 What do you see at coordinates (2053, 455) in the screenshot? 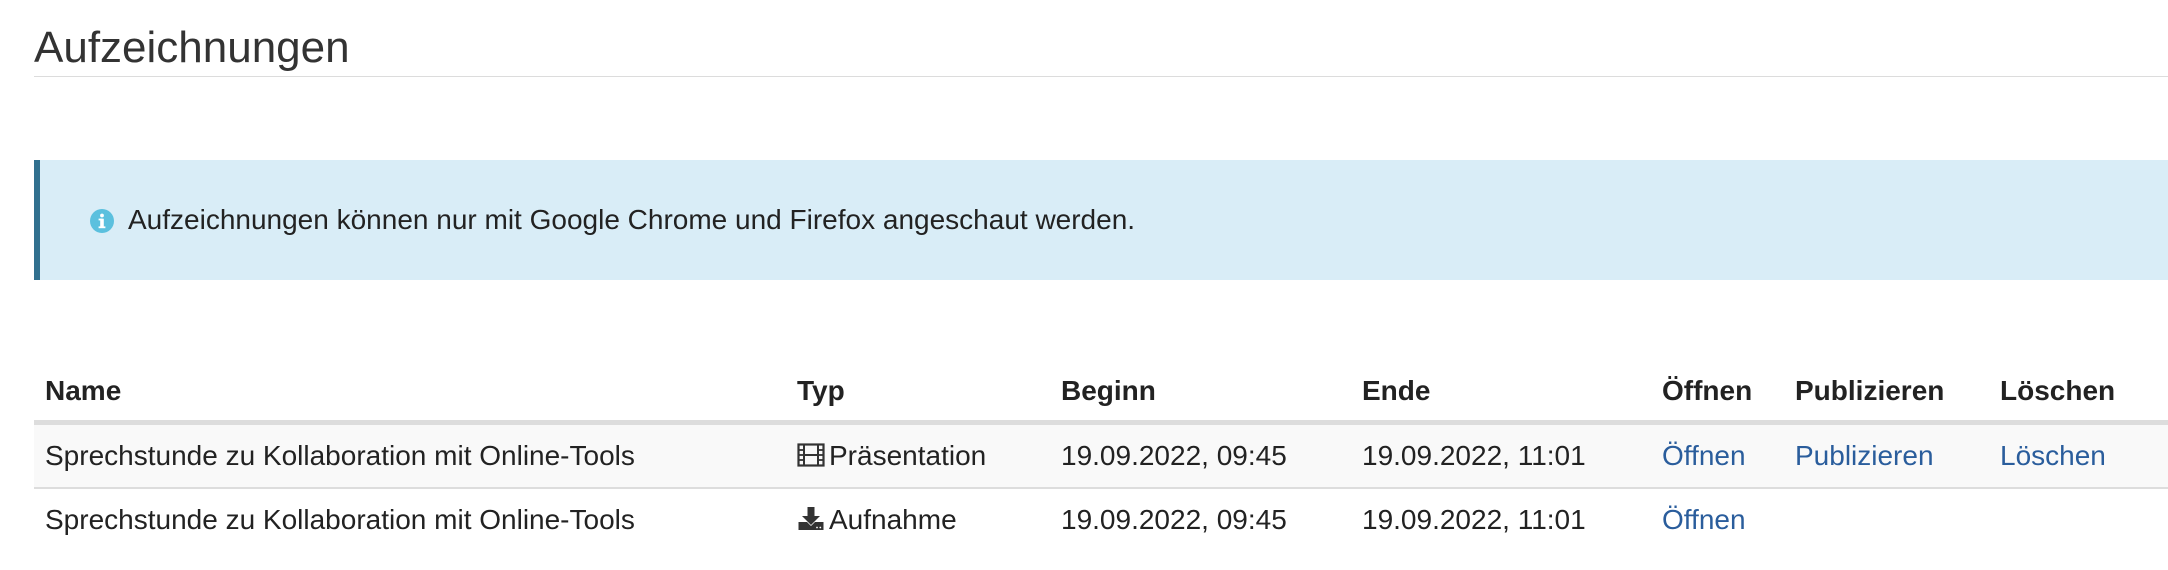
I see `delete-link: Löschen` at bounding box center [2053, 455].